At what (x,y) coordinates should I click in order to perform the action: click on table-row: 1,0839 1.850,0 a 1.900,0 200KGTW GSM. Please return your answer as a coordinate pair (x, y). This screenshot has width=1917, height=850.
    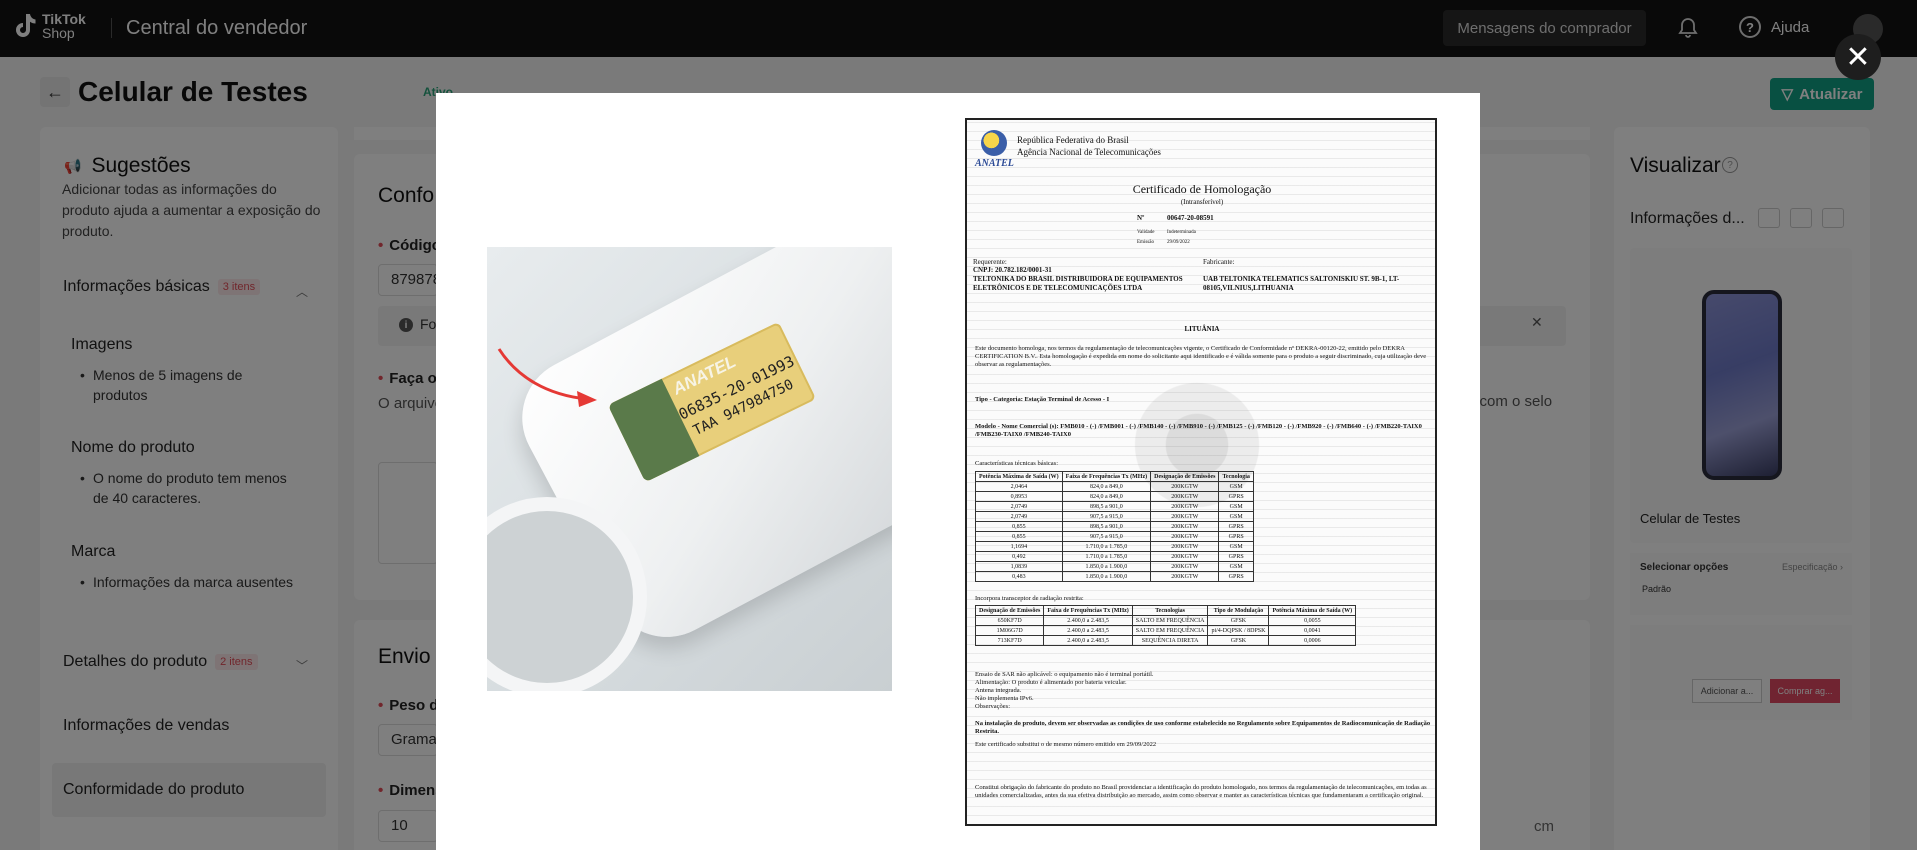
    Looking at the image, I should click on (1114, 566).